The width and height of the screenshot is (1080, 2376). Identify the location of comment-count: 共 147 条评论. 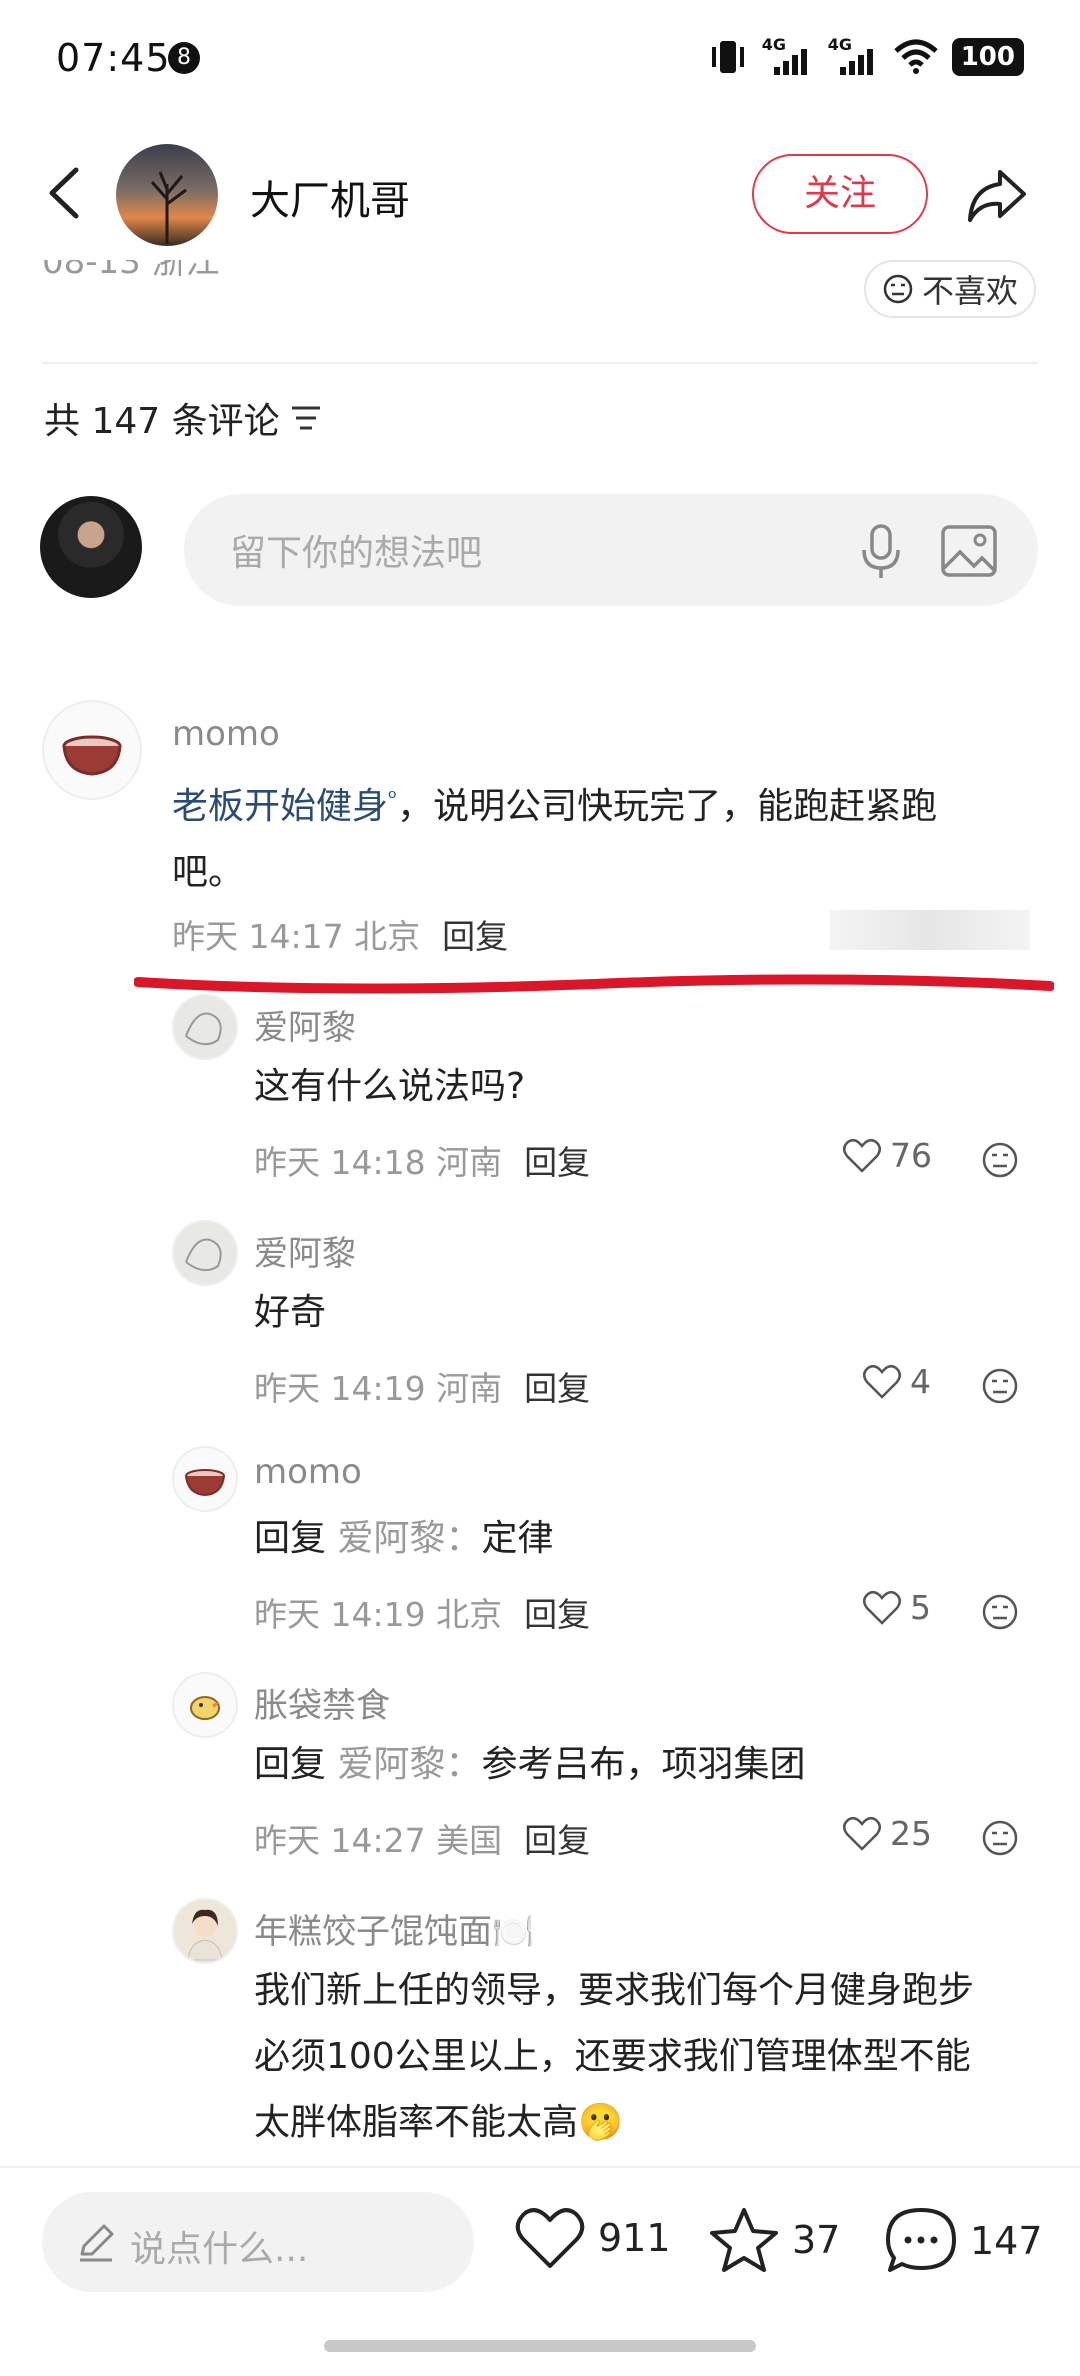
(162, 421).